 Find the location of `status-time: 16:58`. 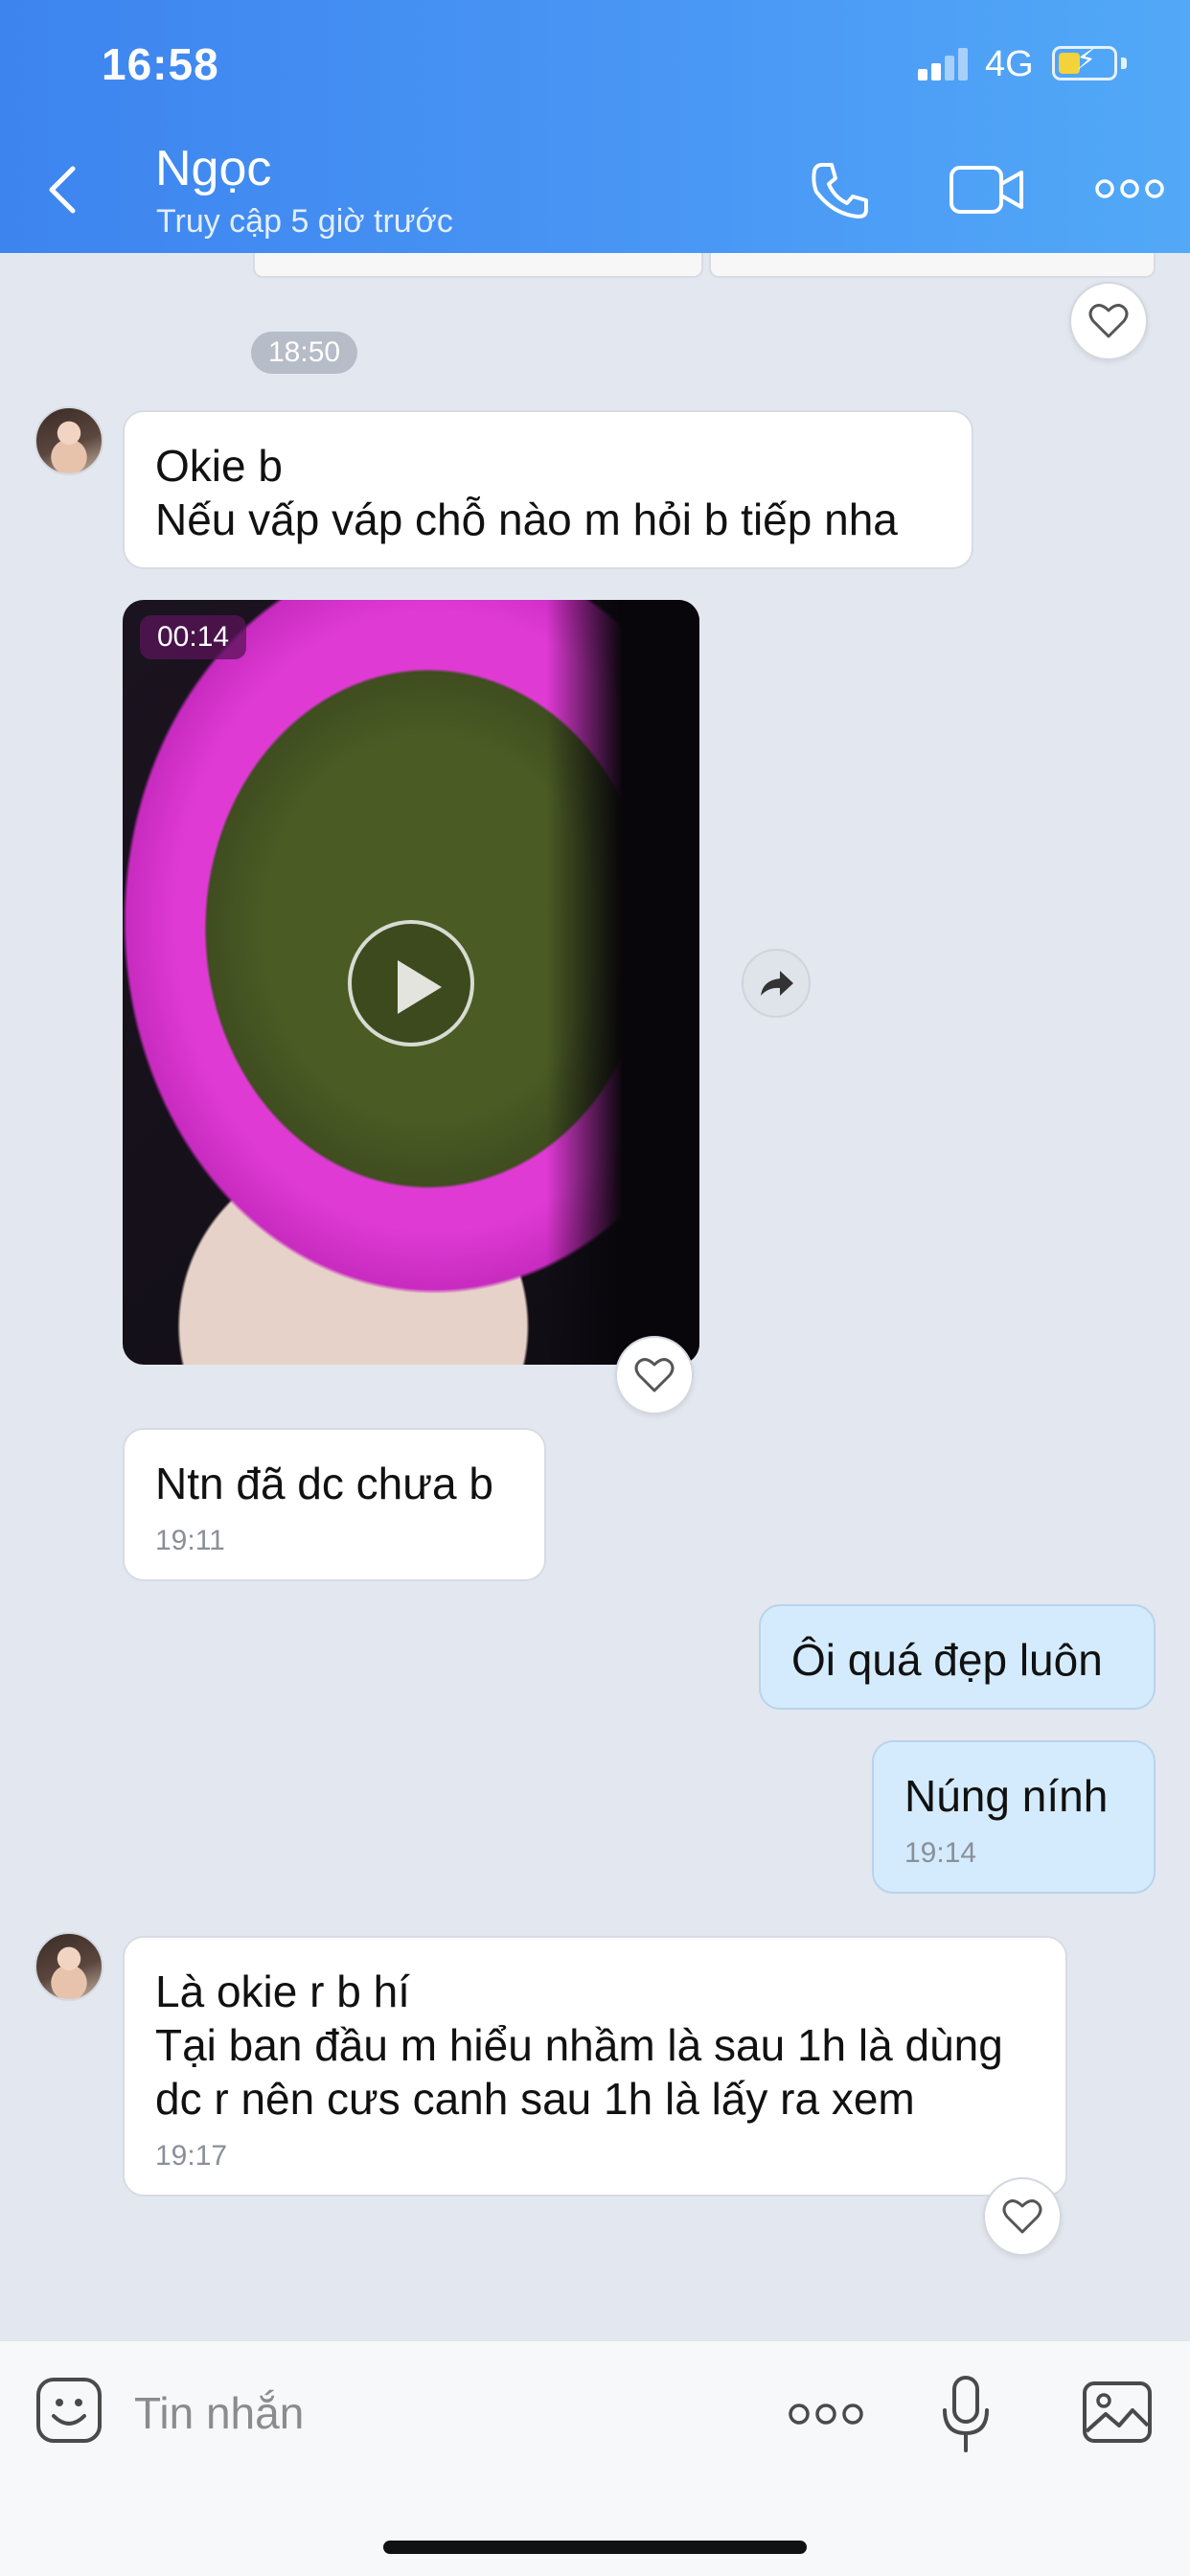

status-time: 16:58 is located at coordinates (160, 64).